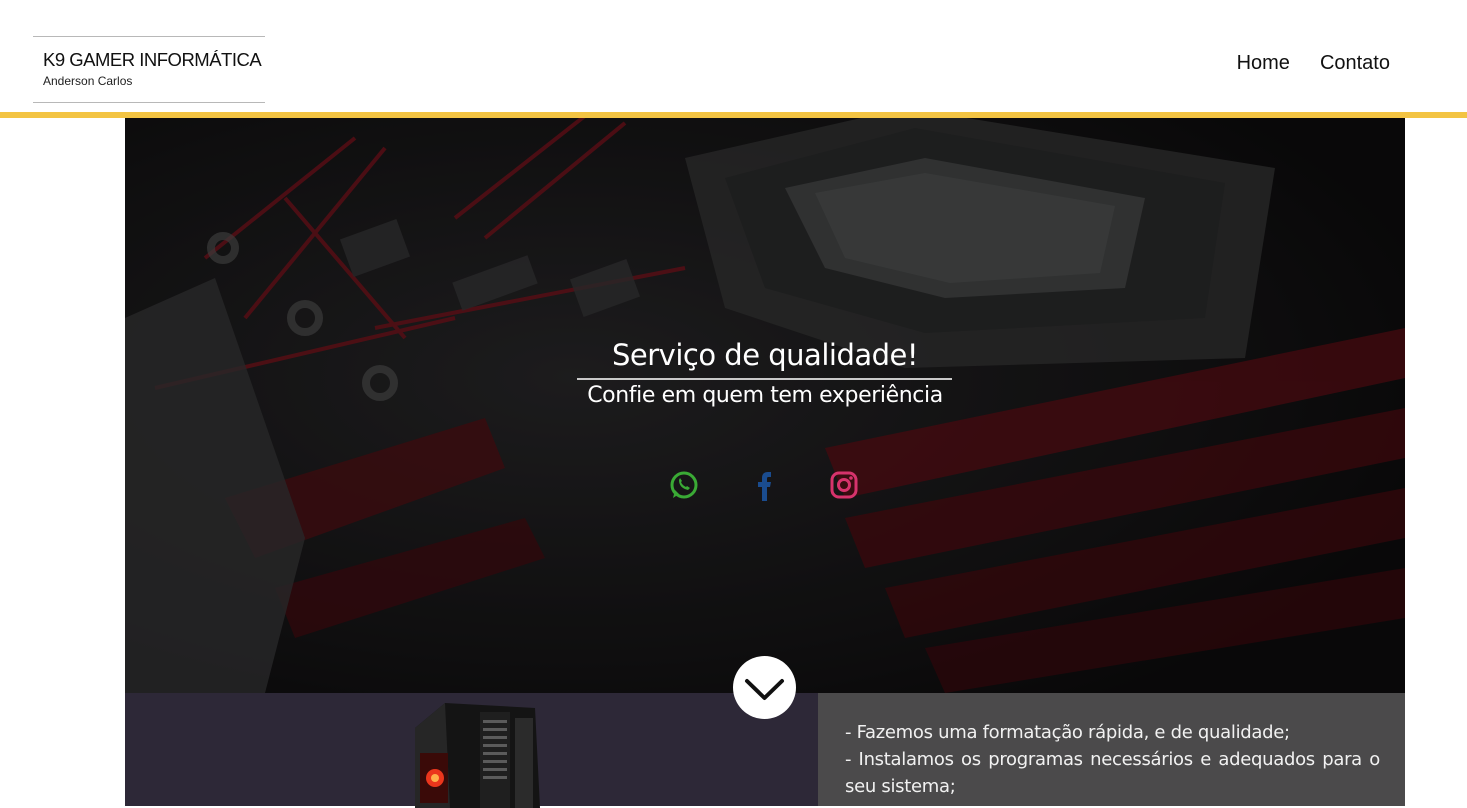  I want to click on chevron-down-icon, so click(764, 689).